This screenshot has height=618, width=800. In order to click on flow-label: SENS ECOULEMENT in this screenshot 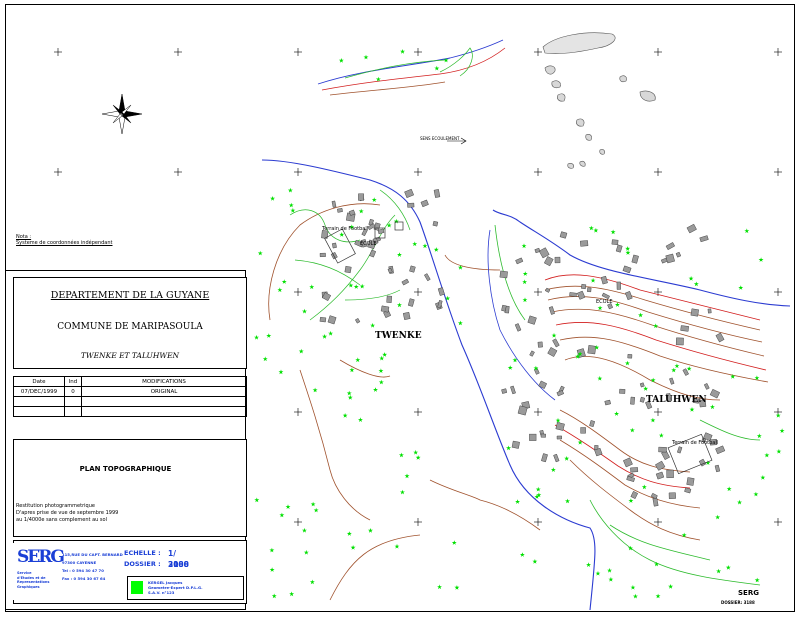, I will do `click(440, 138)`.